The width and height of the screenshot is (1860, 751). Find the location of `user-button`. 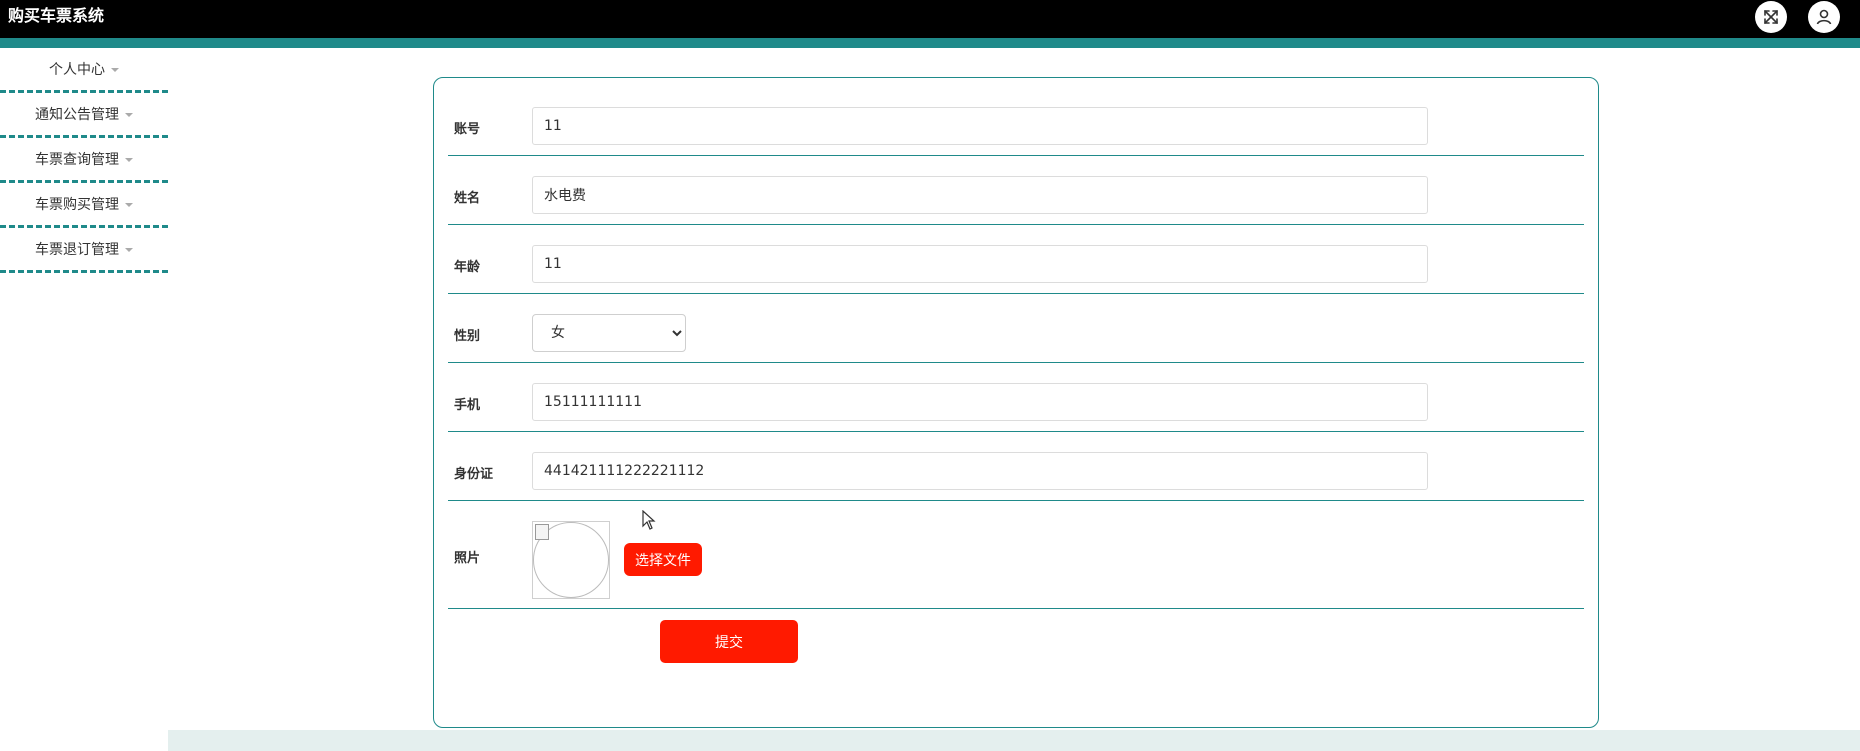

user-button is located at coordinates (1824, 17).